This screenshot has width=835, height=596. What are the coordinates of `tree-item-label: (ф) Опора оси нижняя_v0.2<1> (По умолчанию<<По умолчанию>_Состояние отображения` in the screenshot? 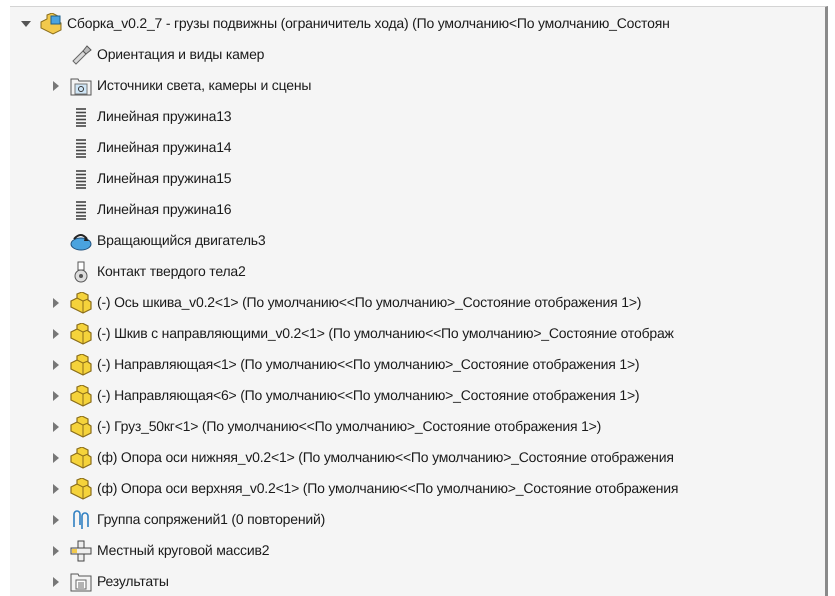 It's located at (385, 457).